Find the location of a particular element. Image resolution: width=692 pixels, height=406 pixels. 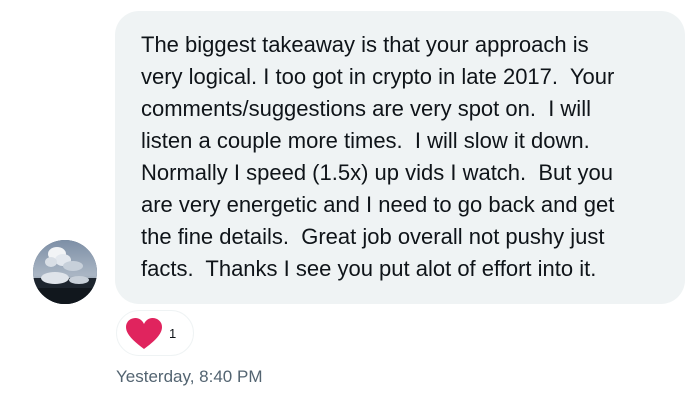

reaction-button: 1 is located at coordinates (155, 333).